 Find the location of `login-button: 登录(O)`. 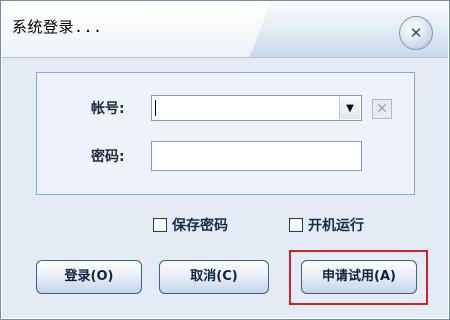

login-button: 登录(O) is located at coordinates (89, 277).